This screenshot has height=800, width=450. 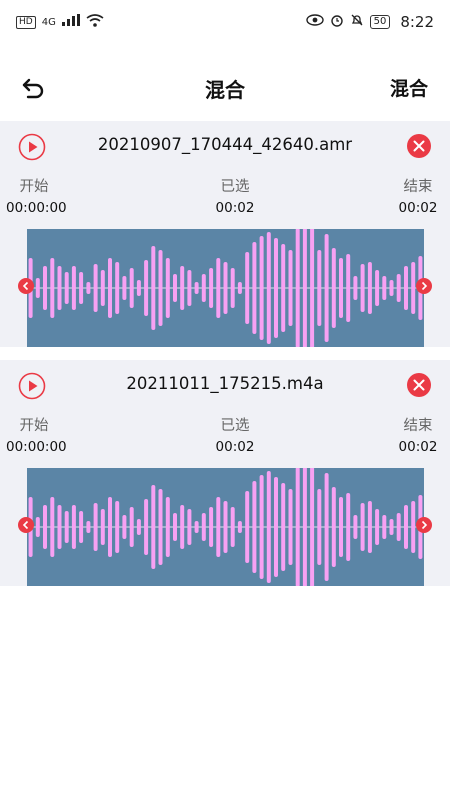 I want to click on undo-icon, so click(x=33, y=88).